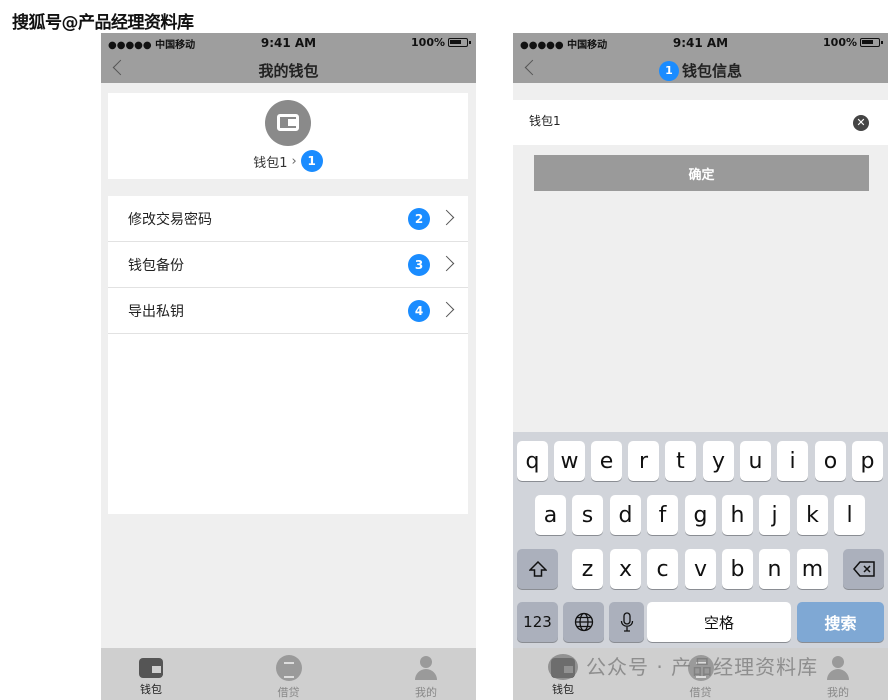 This screenshot has width=888, height=700. Describe the element at coordinates (662, 569) in the screenshot. I see `key-c: c` at that location.